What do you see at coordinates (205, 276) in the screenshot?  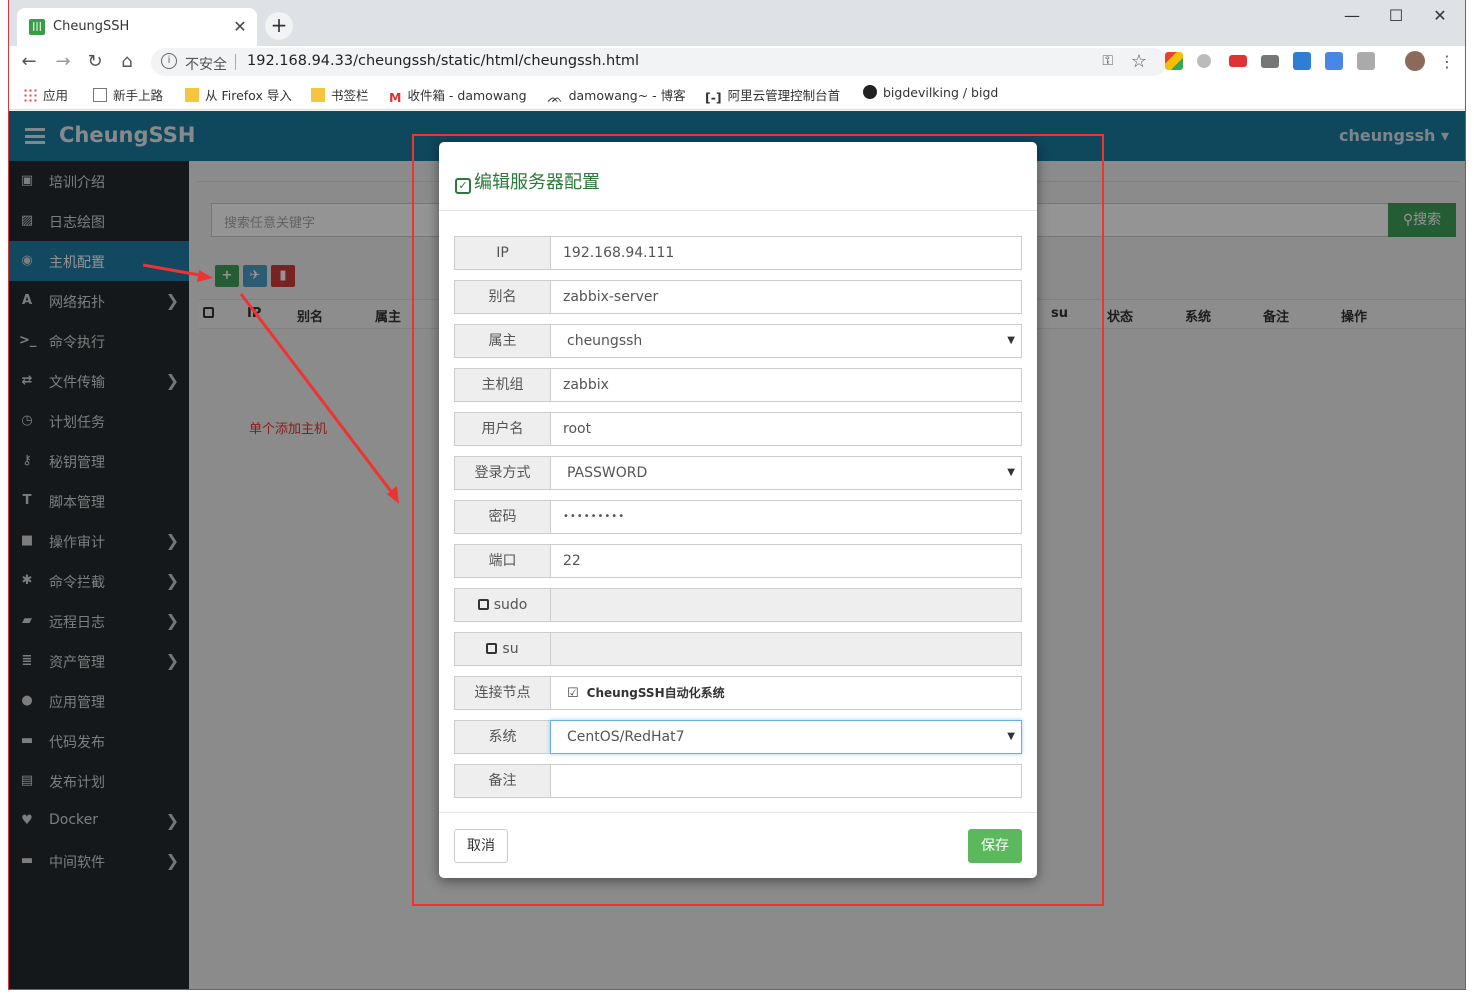 I see `arrowhead-add` at bounding box center [205, 276].